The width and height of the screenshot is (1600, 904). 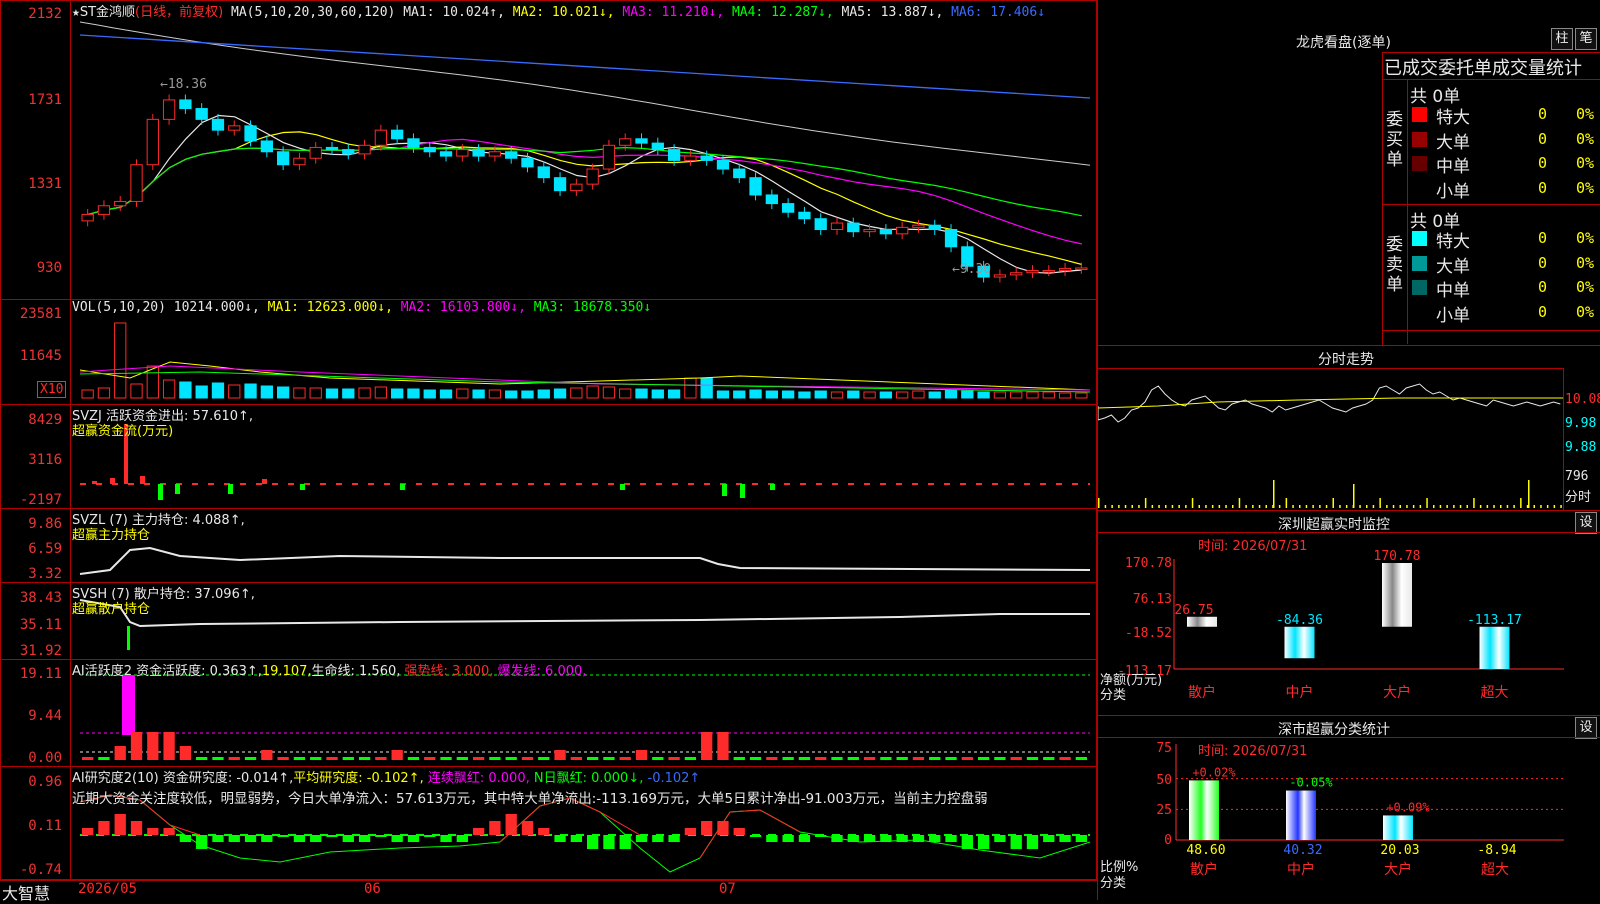 I want to click on cat-category-2: 大户, so click(x=1398, y=869).